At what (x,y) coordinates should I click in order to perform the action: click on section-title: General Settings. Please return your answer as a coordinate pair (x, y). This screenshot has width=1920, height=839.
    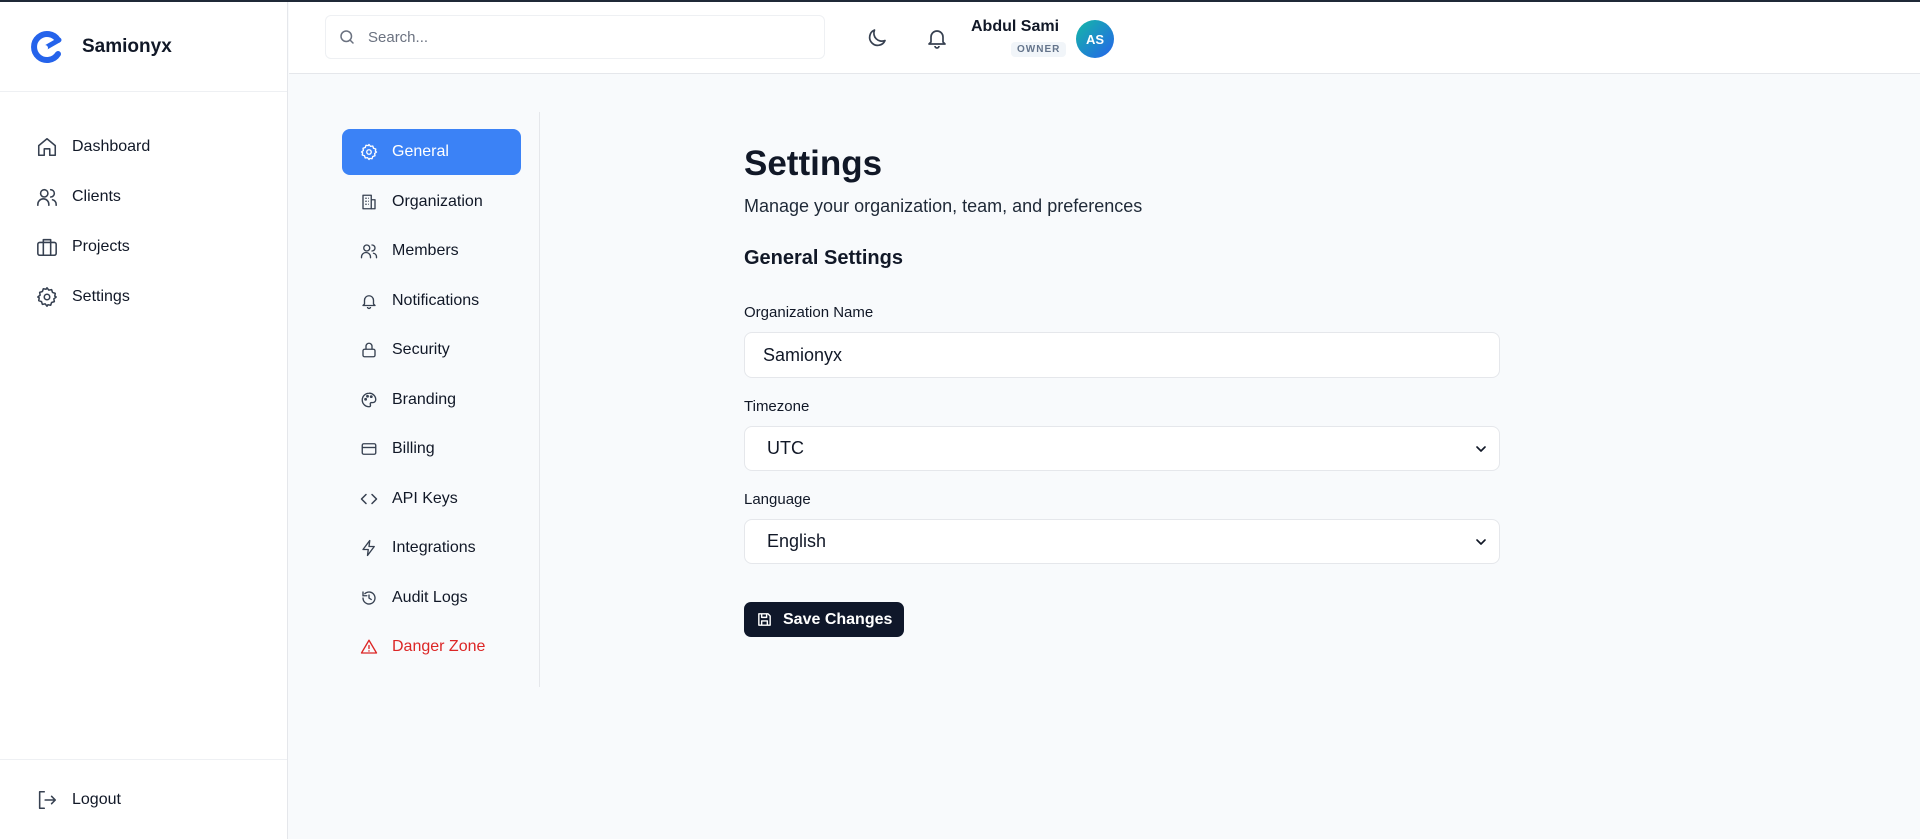
    Looking at the image, I should click on (823, 258).